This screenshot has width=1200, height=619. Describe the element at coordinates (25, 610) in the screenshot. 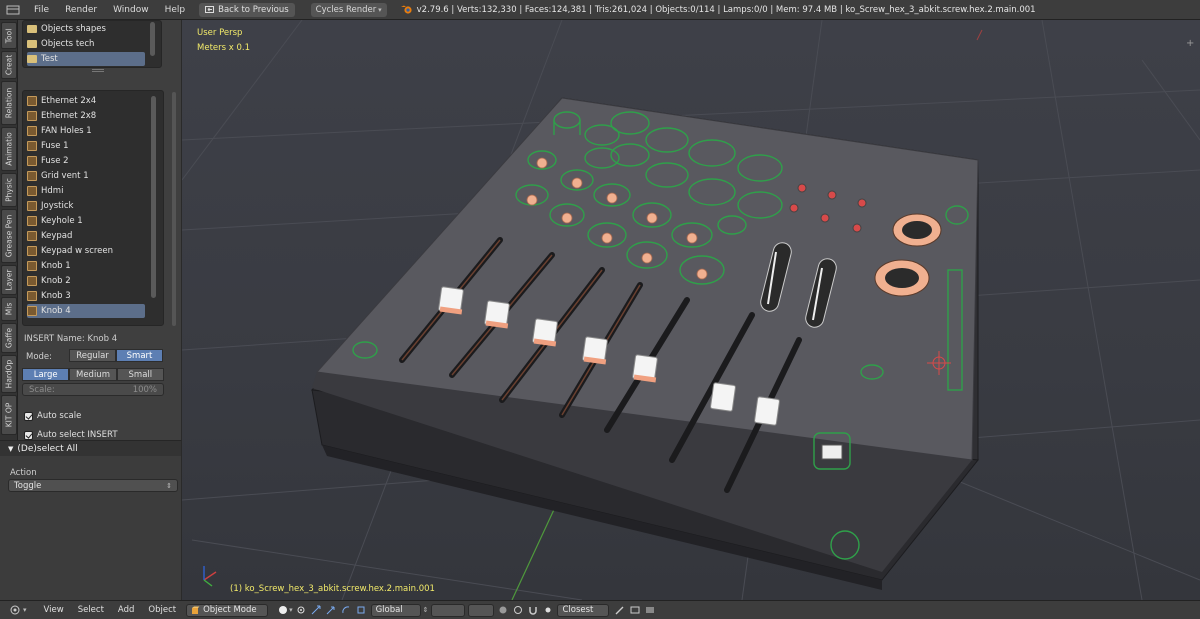

I see `menu-toggle-icon: ▾` at that location.